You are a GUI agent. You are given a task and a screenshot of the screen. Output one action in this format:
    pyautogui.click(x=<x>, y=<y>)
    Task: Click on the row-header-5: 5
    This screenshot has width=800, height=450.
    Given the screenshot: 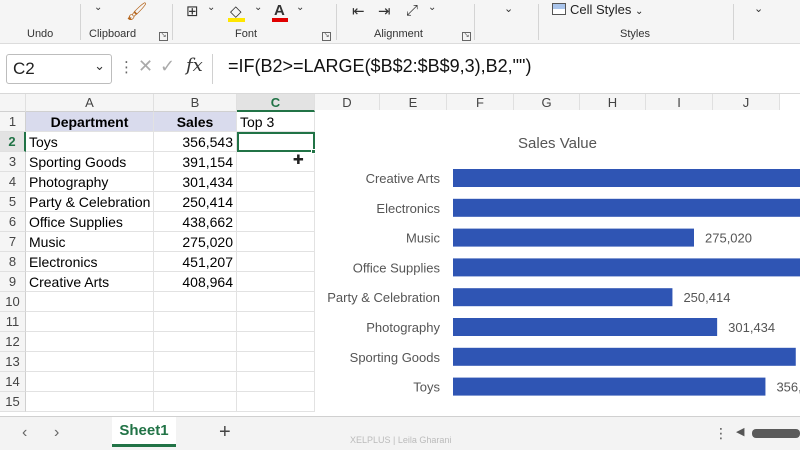 What is the action you would take?
    pyautogui.click(x=13, y=202)
    